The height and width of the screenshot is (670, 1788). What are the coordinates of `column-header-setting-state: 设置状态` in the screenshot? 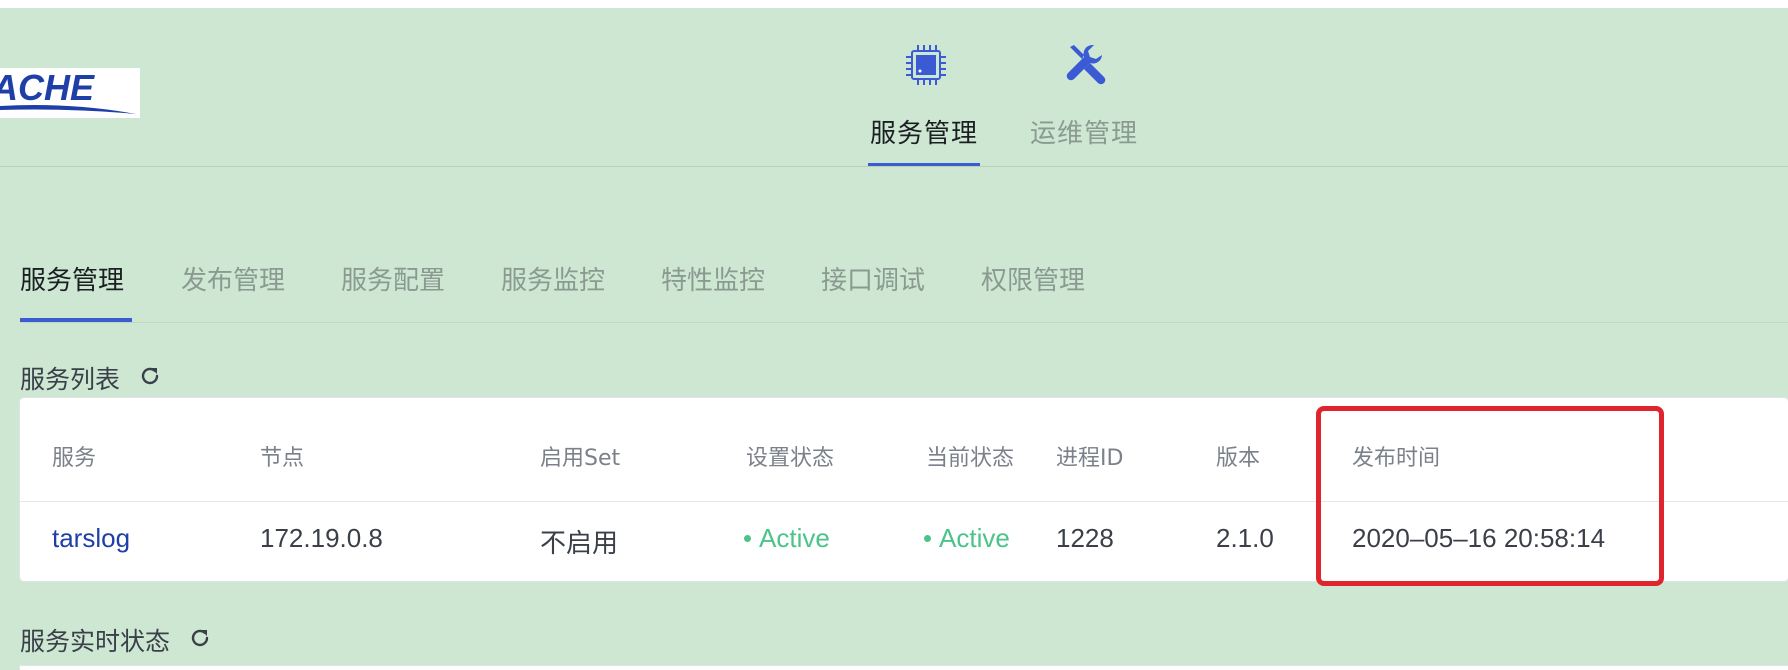 It's located at (790, 456).